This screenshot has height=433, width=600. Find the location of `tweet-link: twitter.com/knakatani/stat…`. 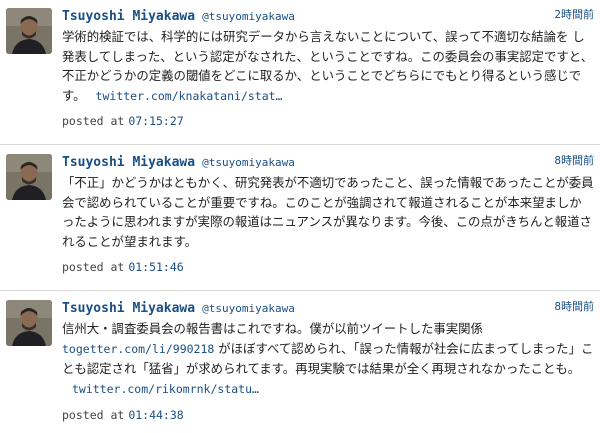

tweet-link: twitter.com/knakatani/stat… is located at coordinates (189, 96).